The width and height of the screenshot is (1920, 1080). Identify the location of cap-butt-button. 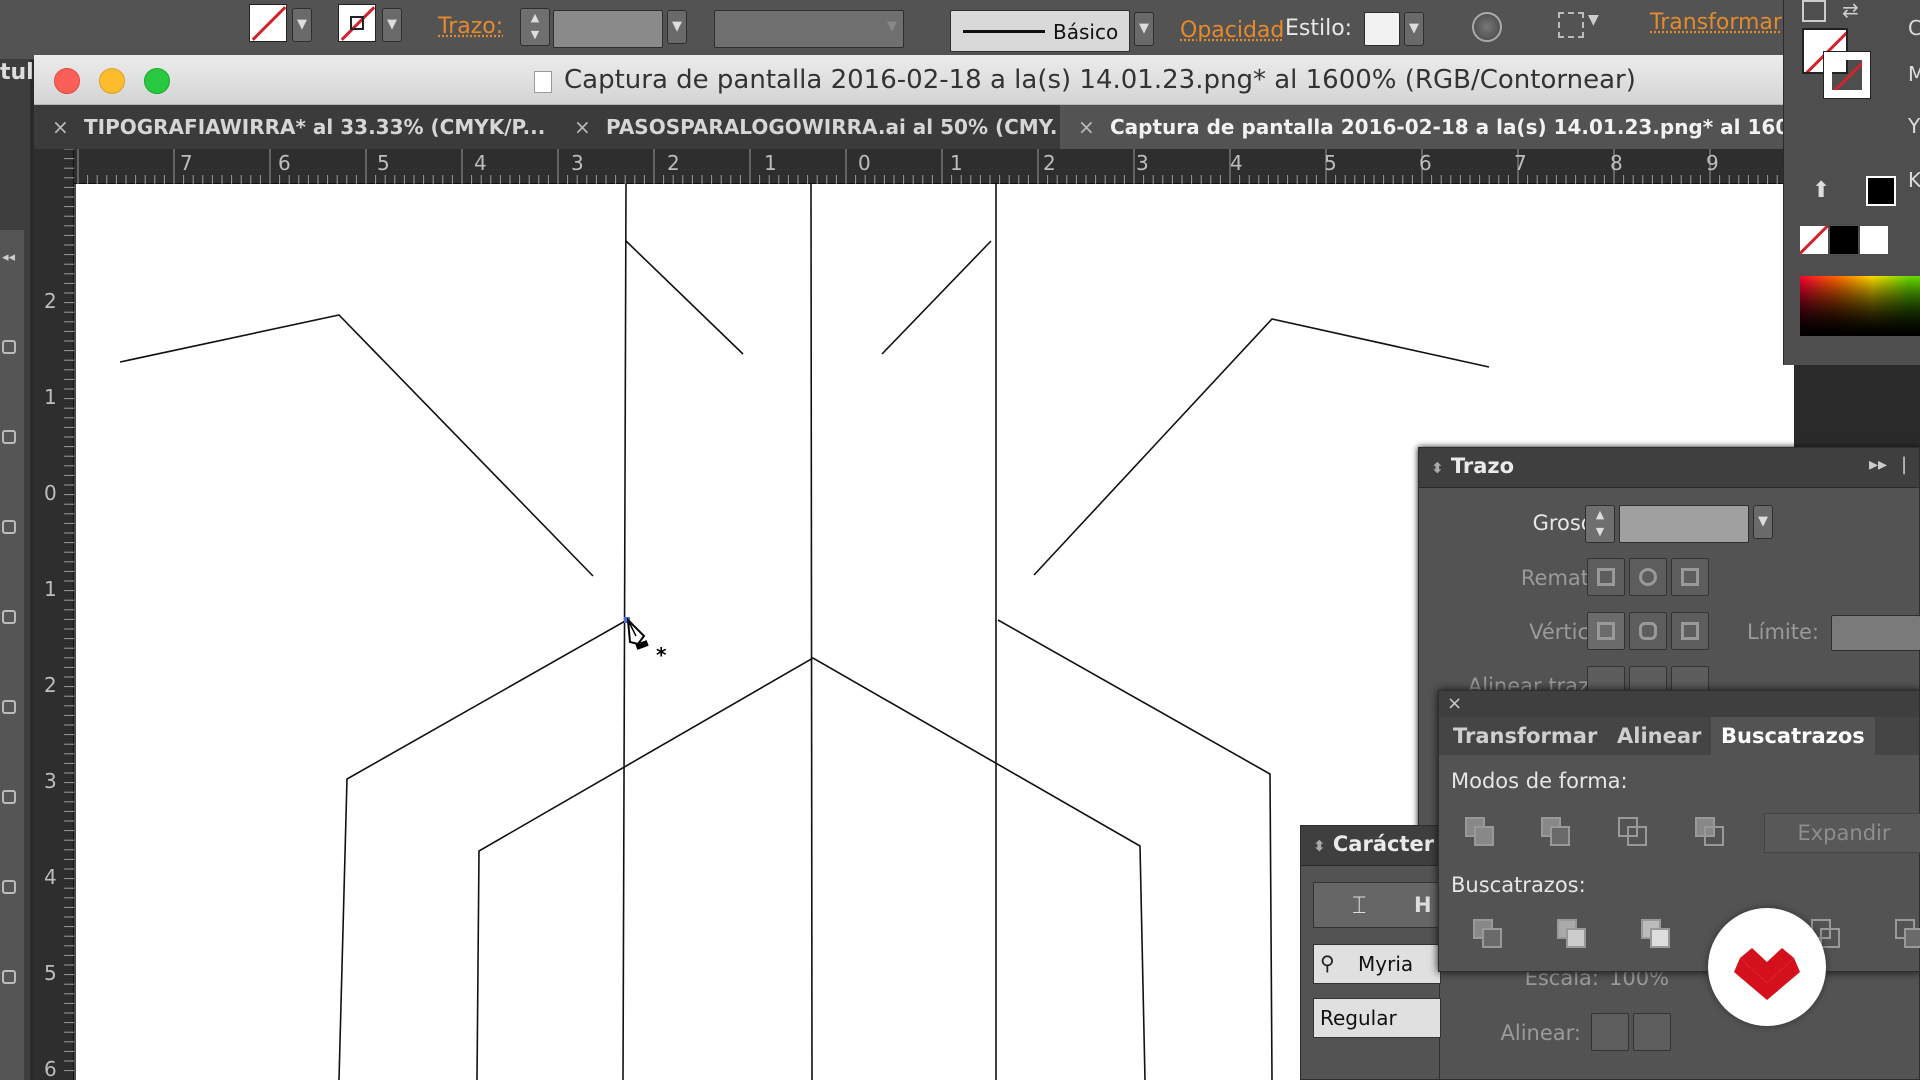
(1606, 577).